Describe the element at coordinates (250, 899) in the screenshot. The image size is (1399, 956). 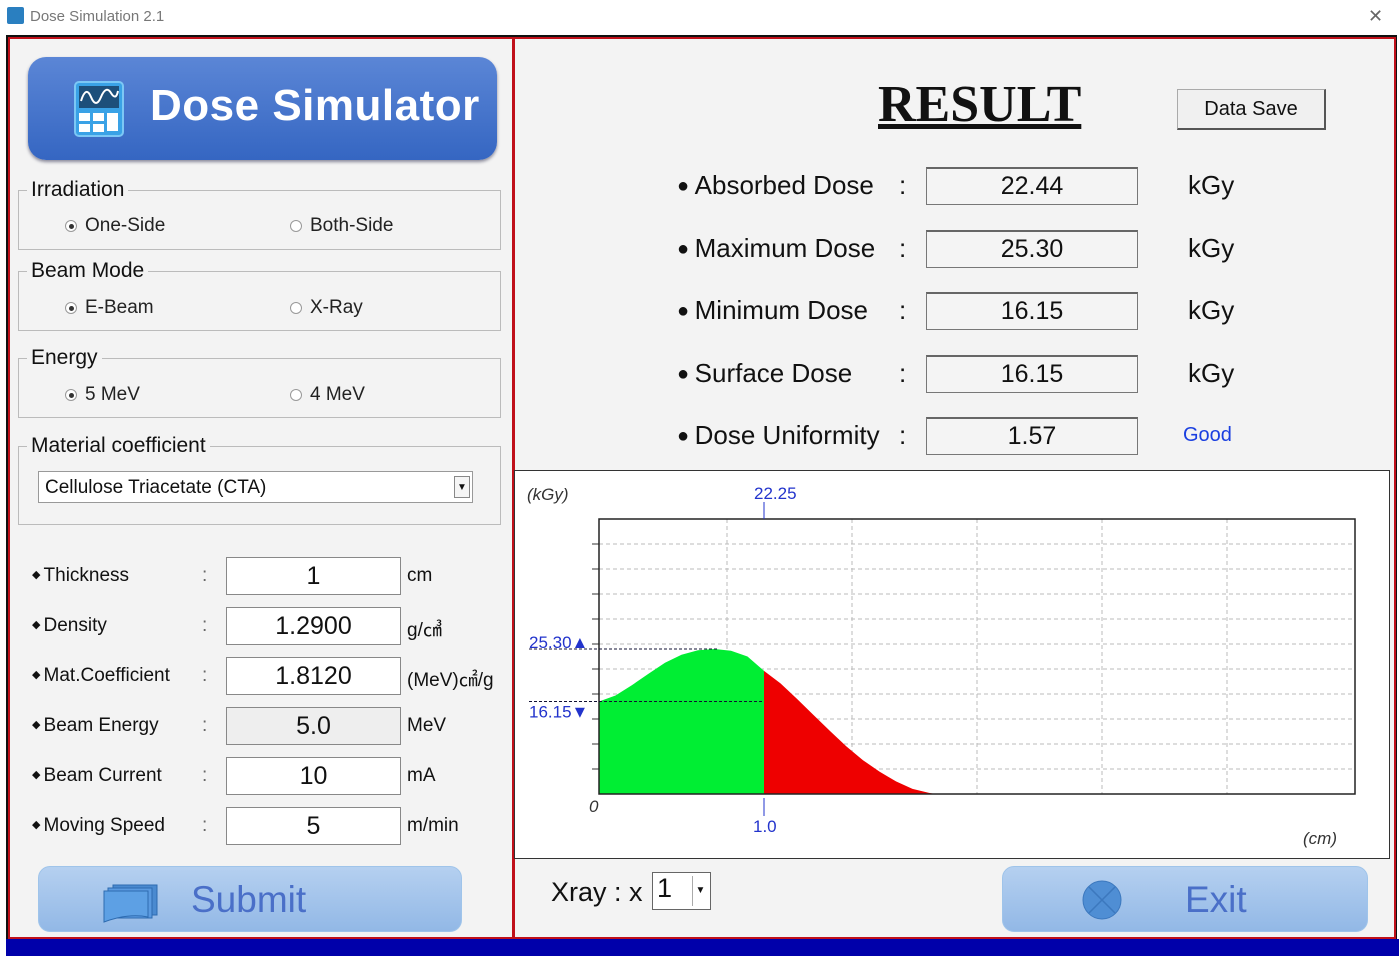
I see `submit-button: Submit` at that location.